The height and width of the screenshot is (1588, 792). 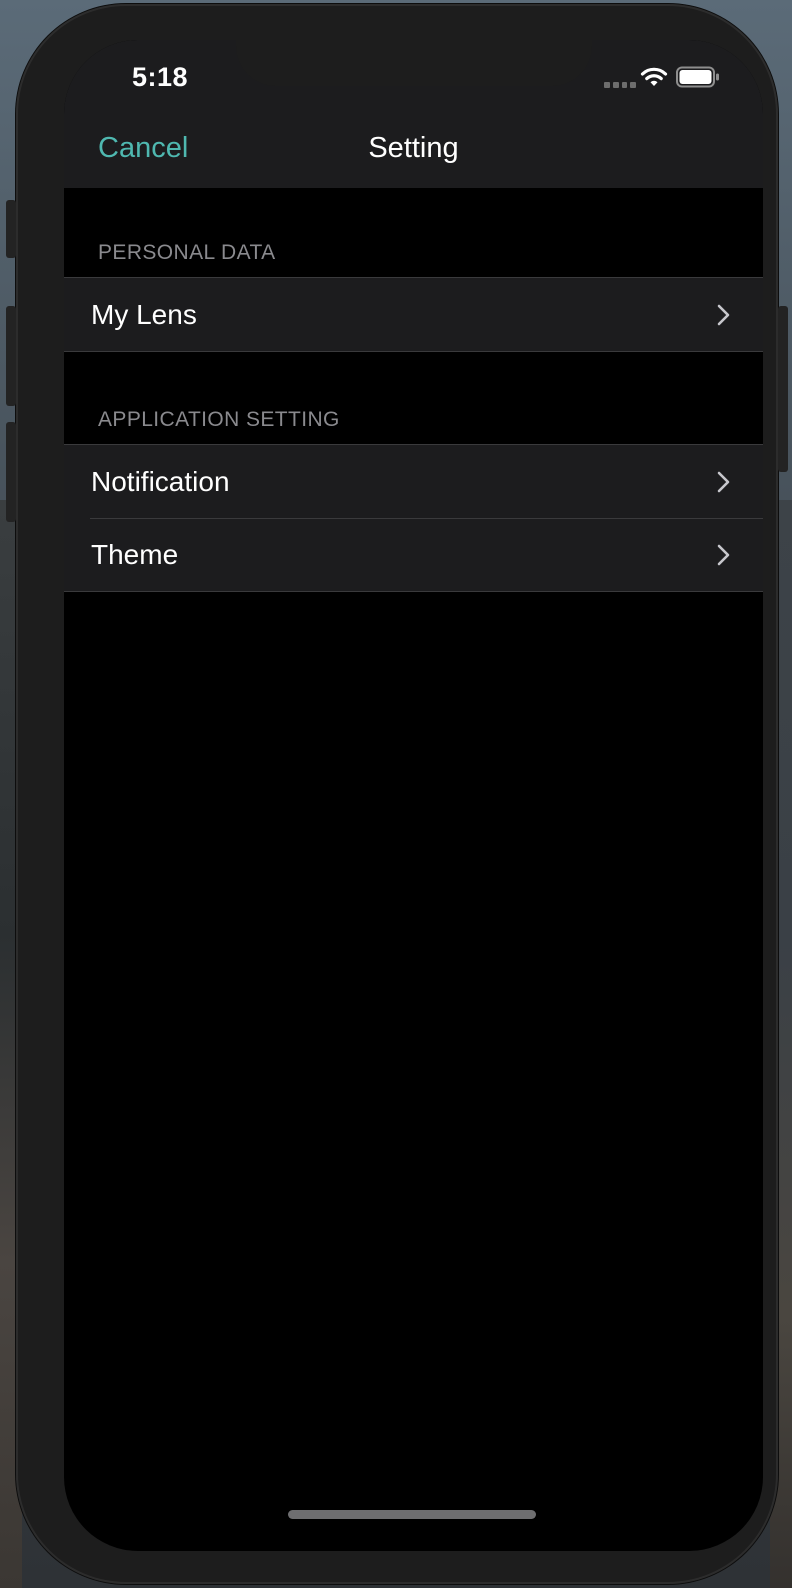 I want to click on page-title: Setting, so click(x=413, y=148).